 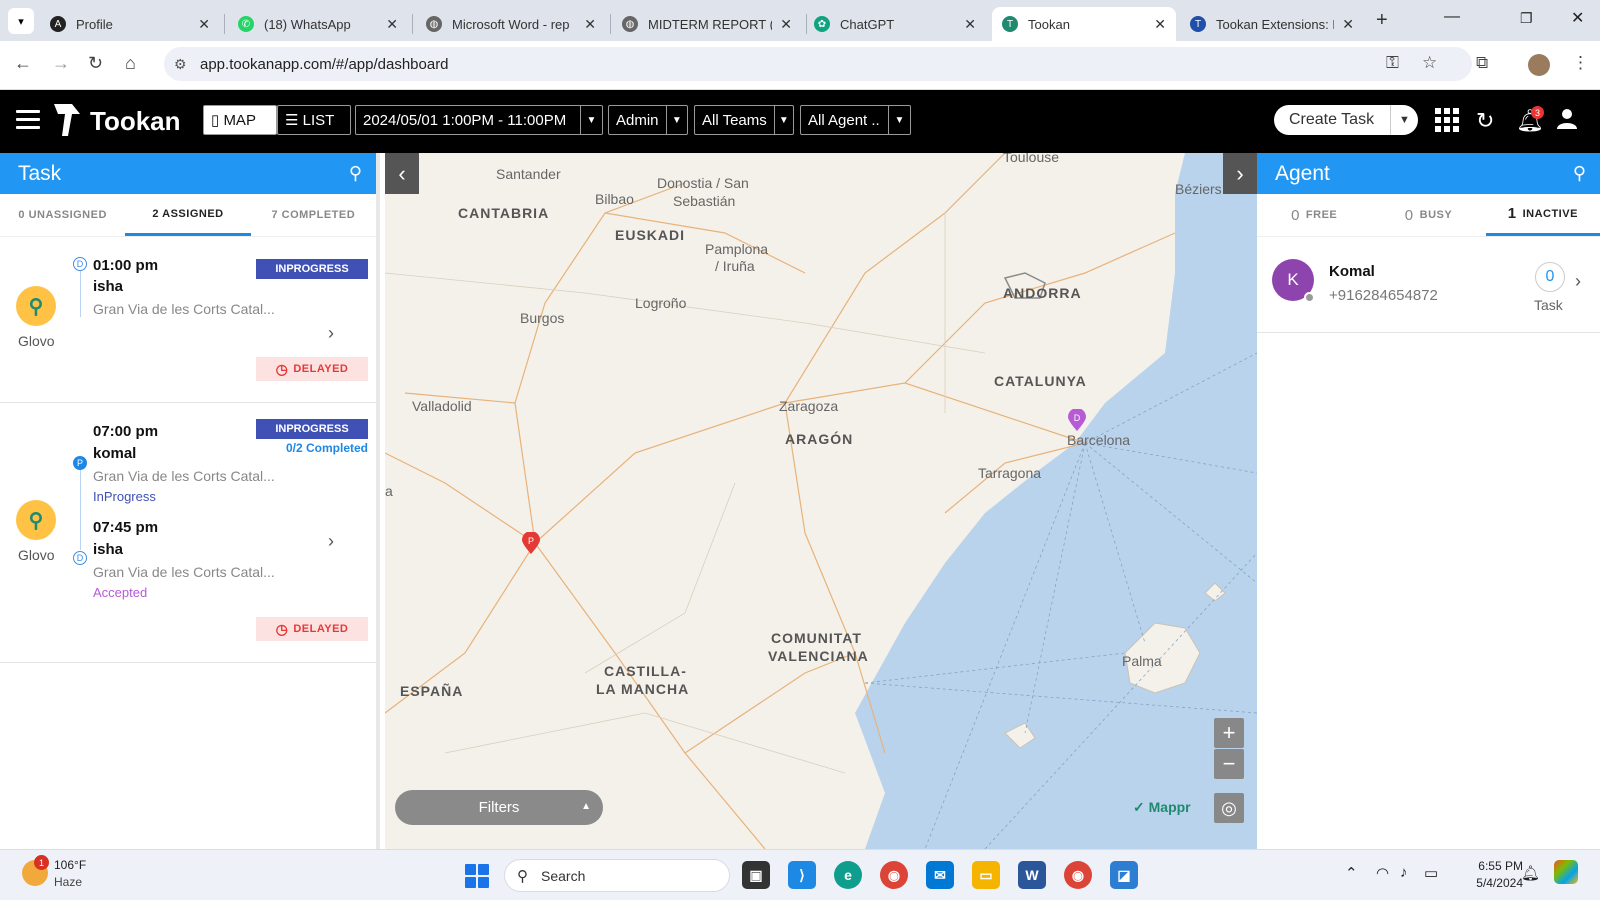 I want to click on task-status-tabs: 0 UNASSIGNED 2 ASSIGNED 7 COMPLETED, so click(x=188, y=215).